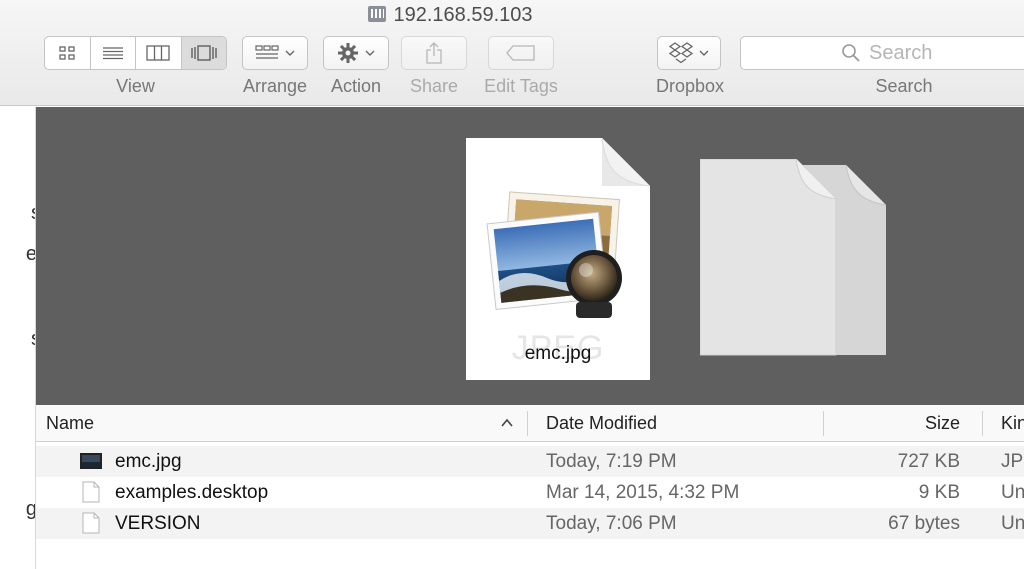  What do you see at coordinates (267, 52) in the screenshot?
I see `arrange-icon` at bounding box center [267, 52].